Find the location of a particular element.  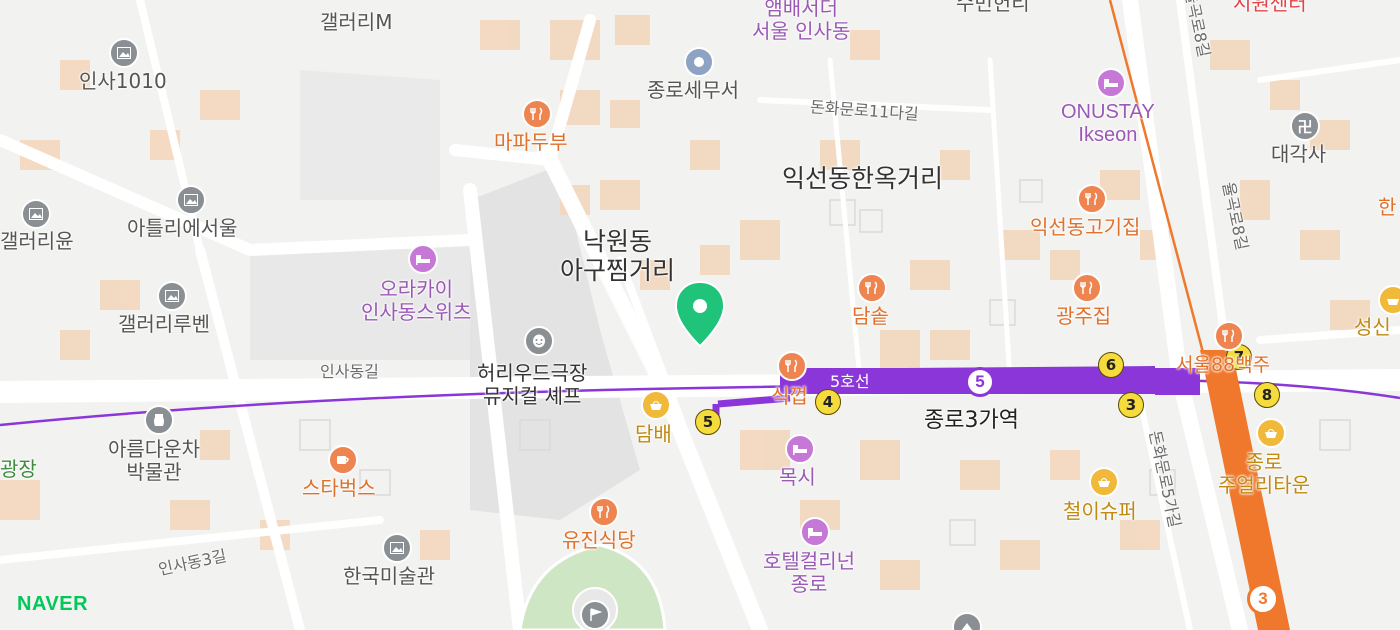

poi-label: 아틀리에서울 is located at coordinates (182, 228).